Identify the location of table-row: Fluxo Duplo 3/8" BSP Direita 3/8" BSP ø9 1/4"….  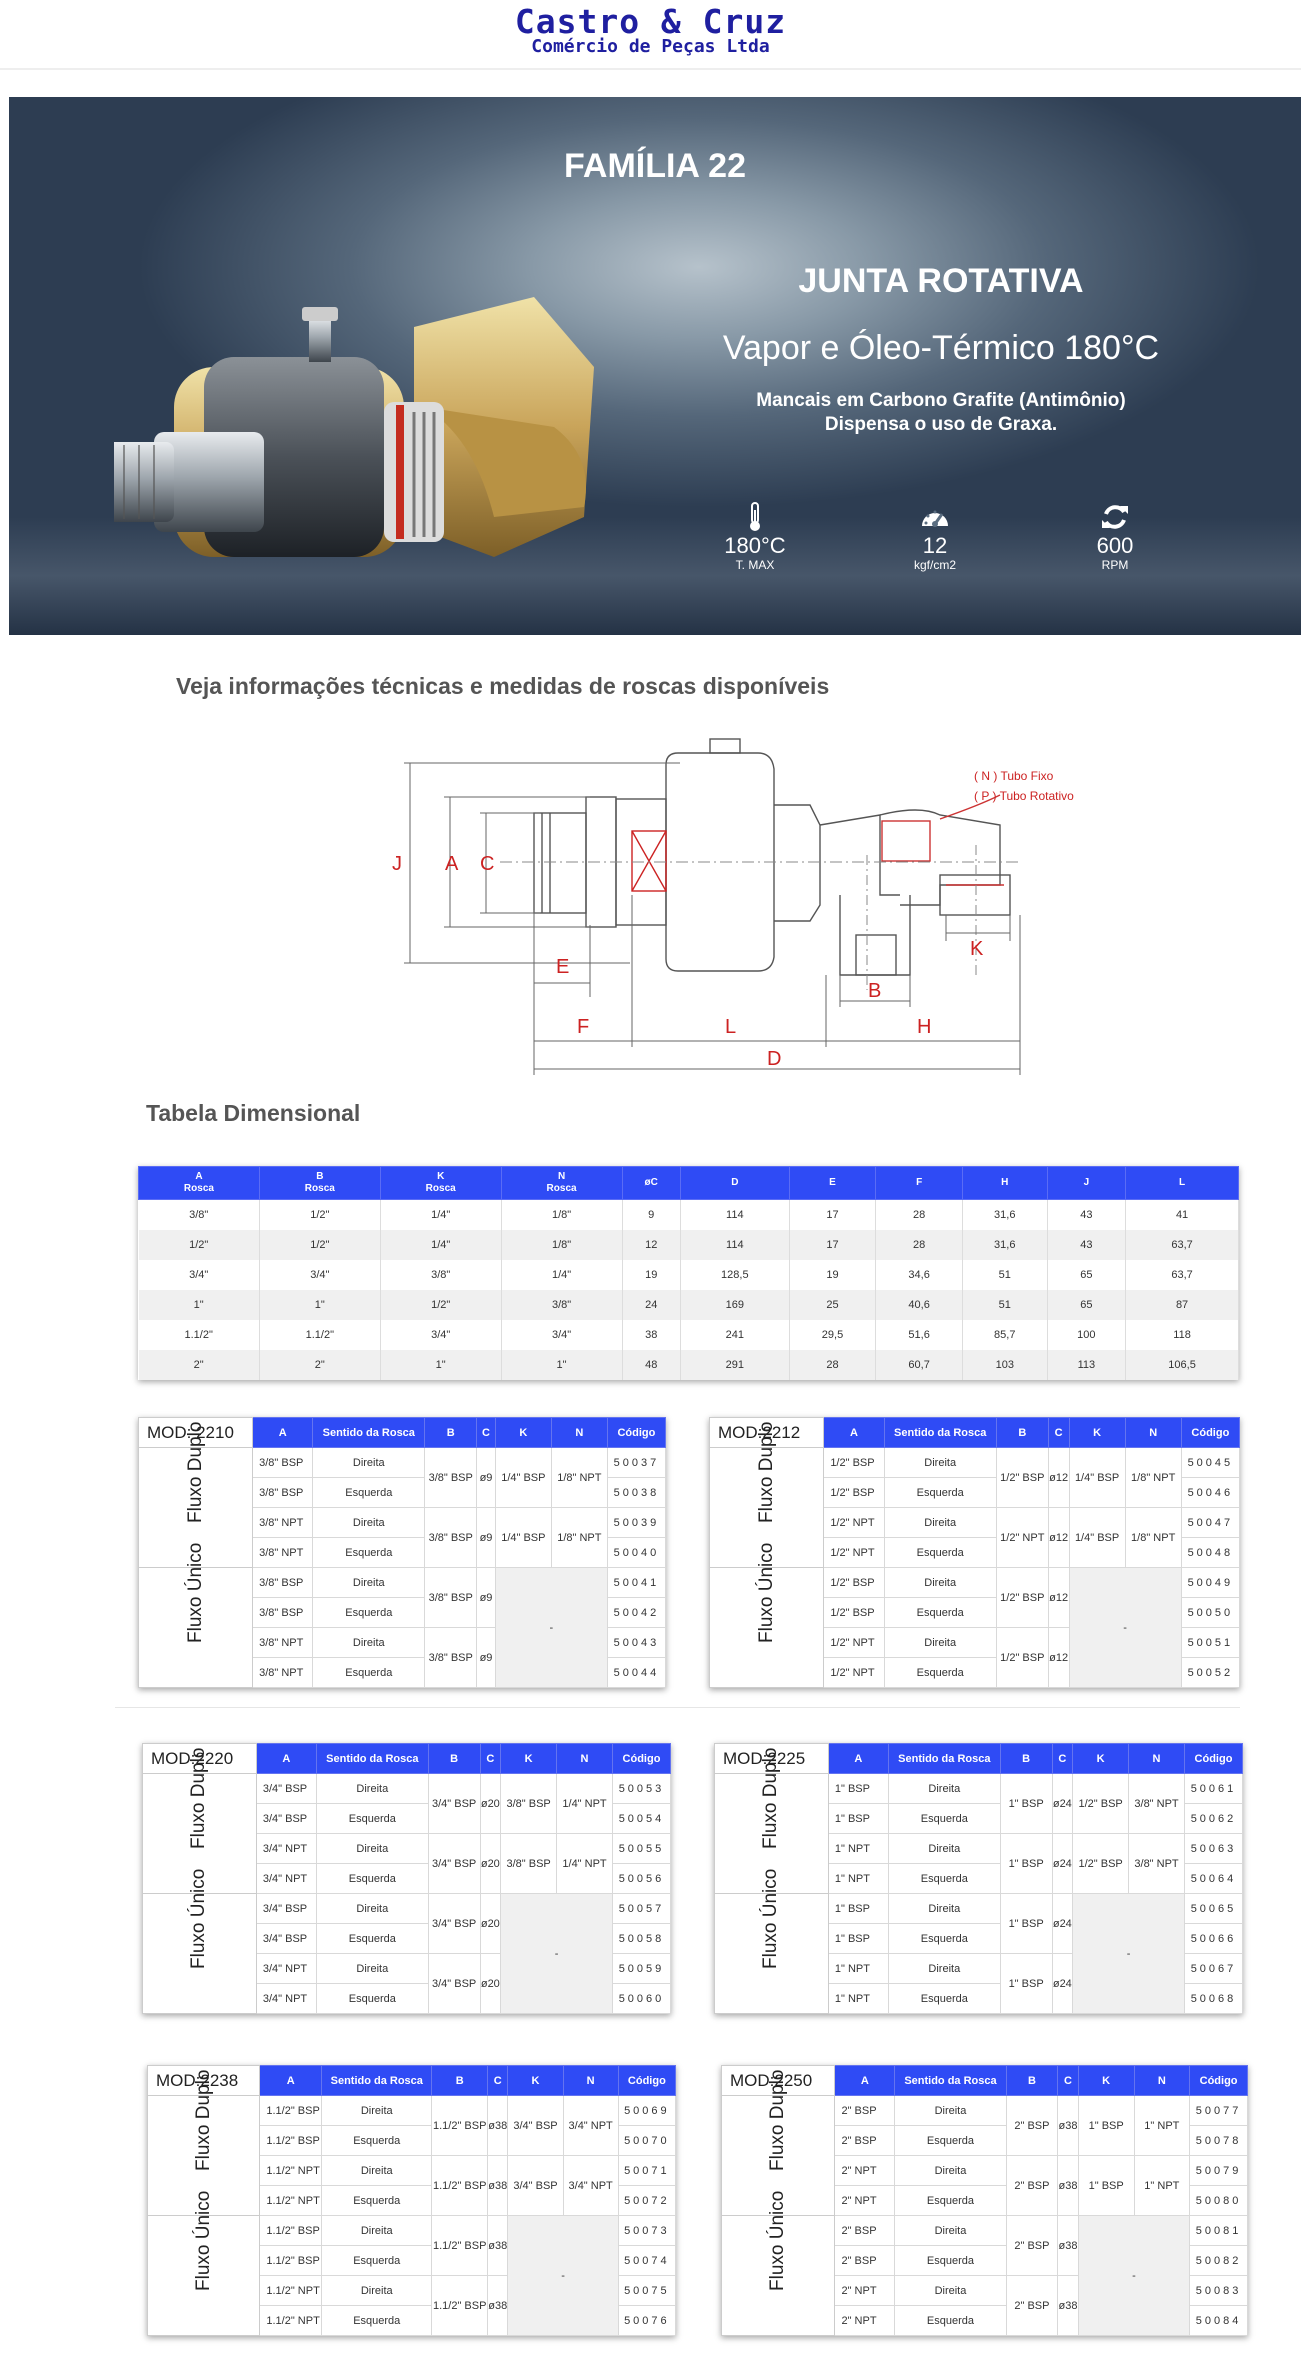
(402, 1494).